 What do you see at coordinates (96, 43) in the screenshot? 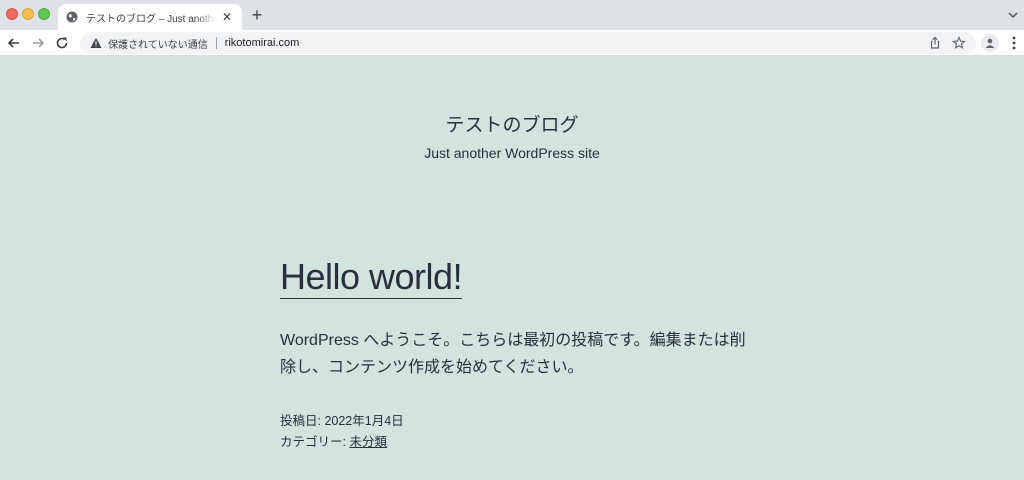
I see `warning-icon` at bounding box center [96, 43].